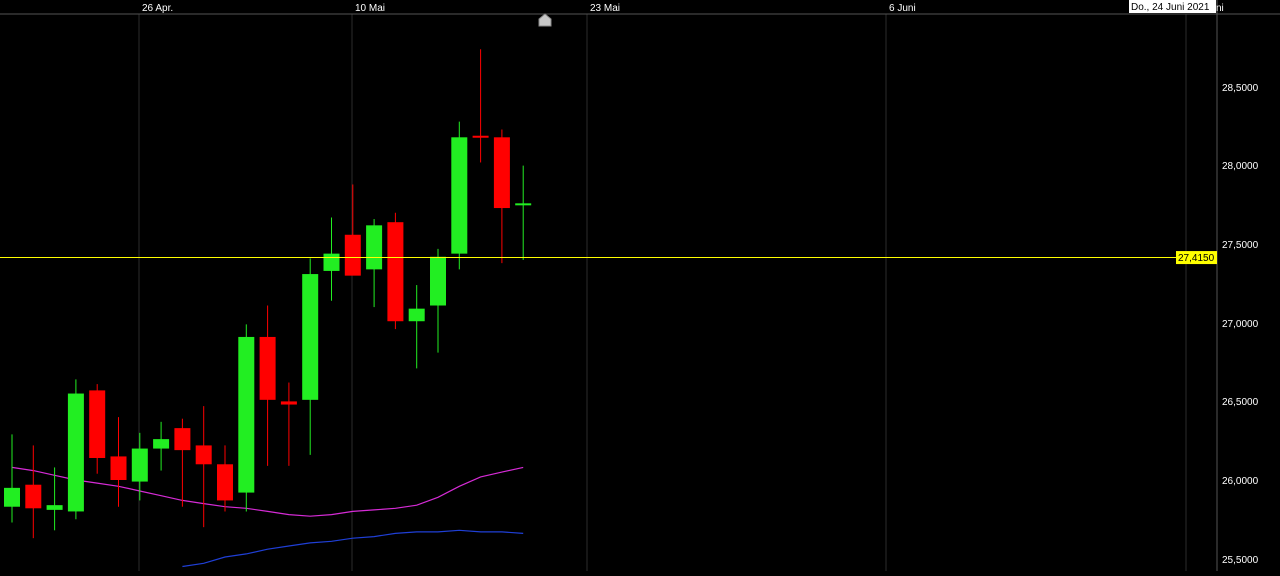  I want to click on house-arrow-icon, so click(545, 20).